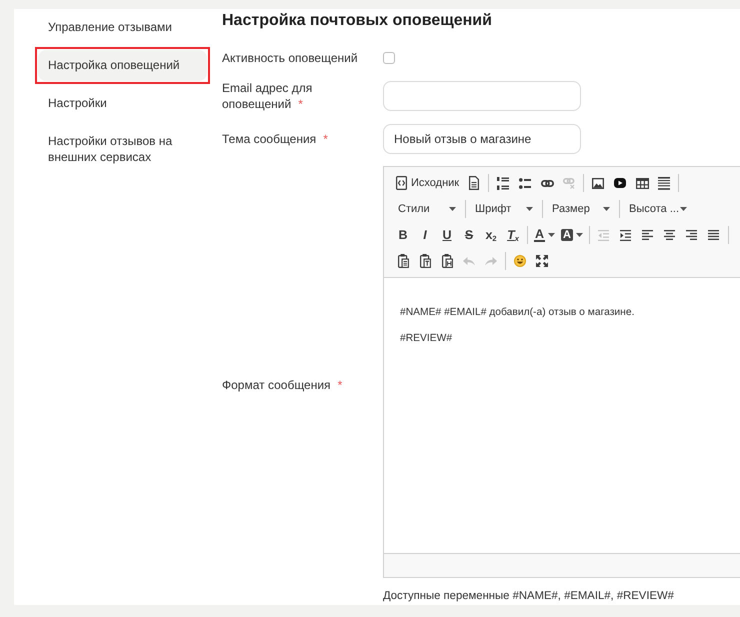 The width and height of the screenshot is (740, 617). Describe the element at coordinates (122, 103) in the screenshot. I see `sidebar-item: Настройки` at that location.